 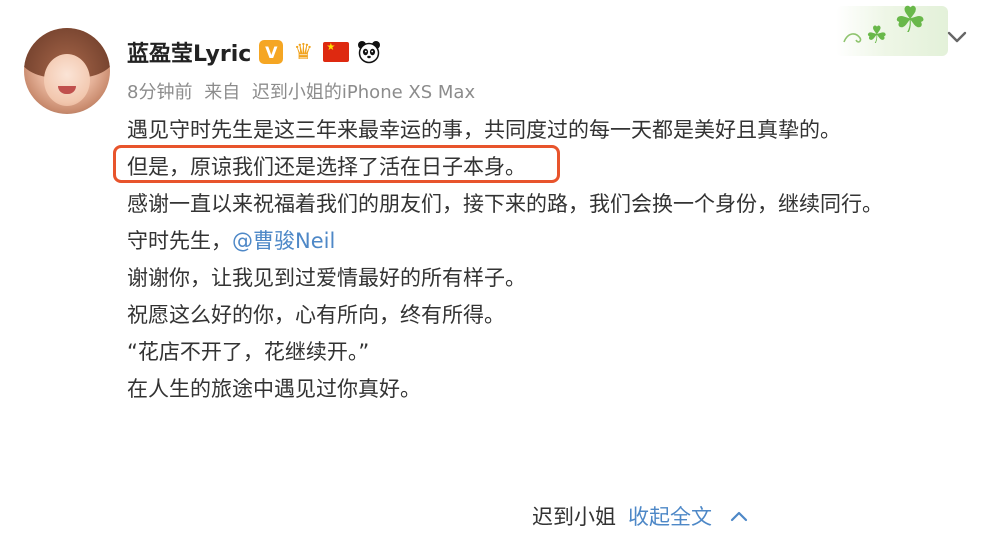 What do you see at coordinates (739, 516) in the screenshot?
I see `chevron-up-icon` at bounding box center [739, 516].